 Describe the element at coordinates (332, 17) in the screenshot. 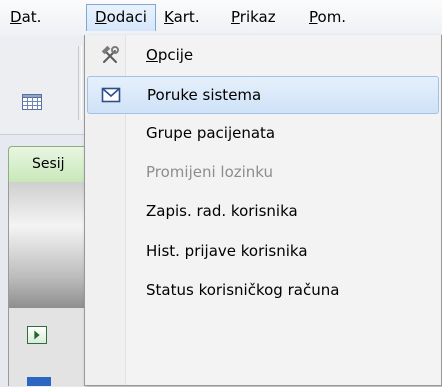

I see `menu-pom-rest: om.` at that location.